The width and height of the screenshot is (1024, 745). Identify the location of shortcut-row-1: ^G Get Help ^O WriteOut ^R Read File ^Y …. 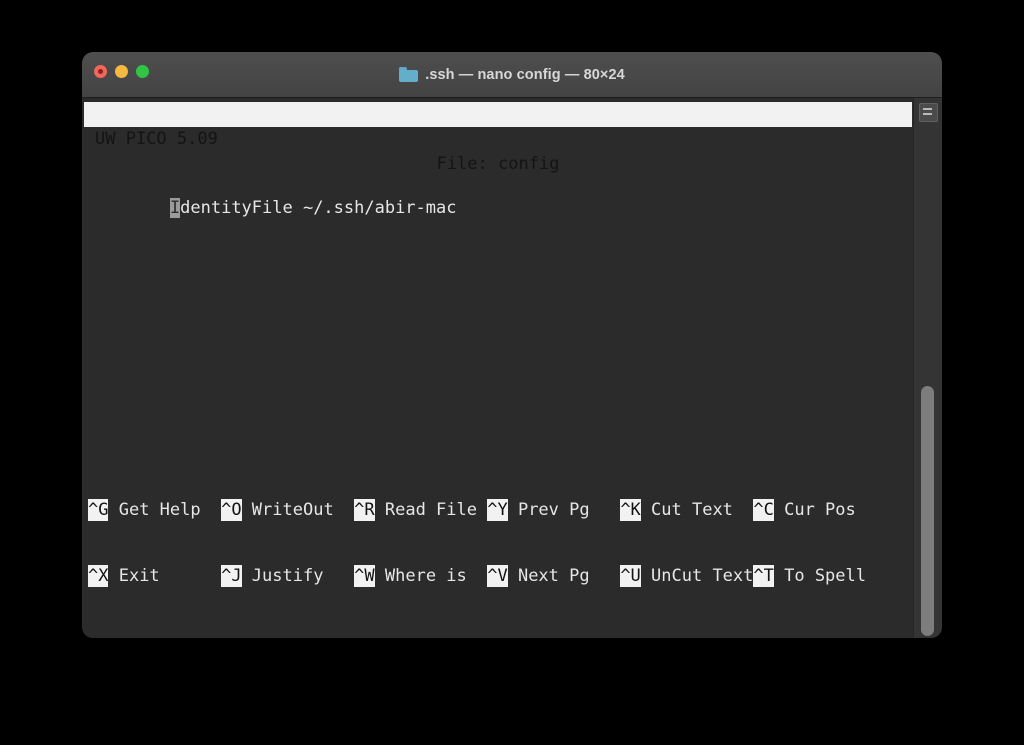
(500, 510).